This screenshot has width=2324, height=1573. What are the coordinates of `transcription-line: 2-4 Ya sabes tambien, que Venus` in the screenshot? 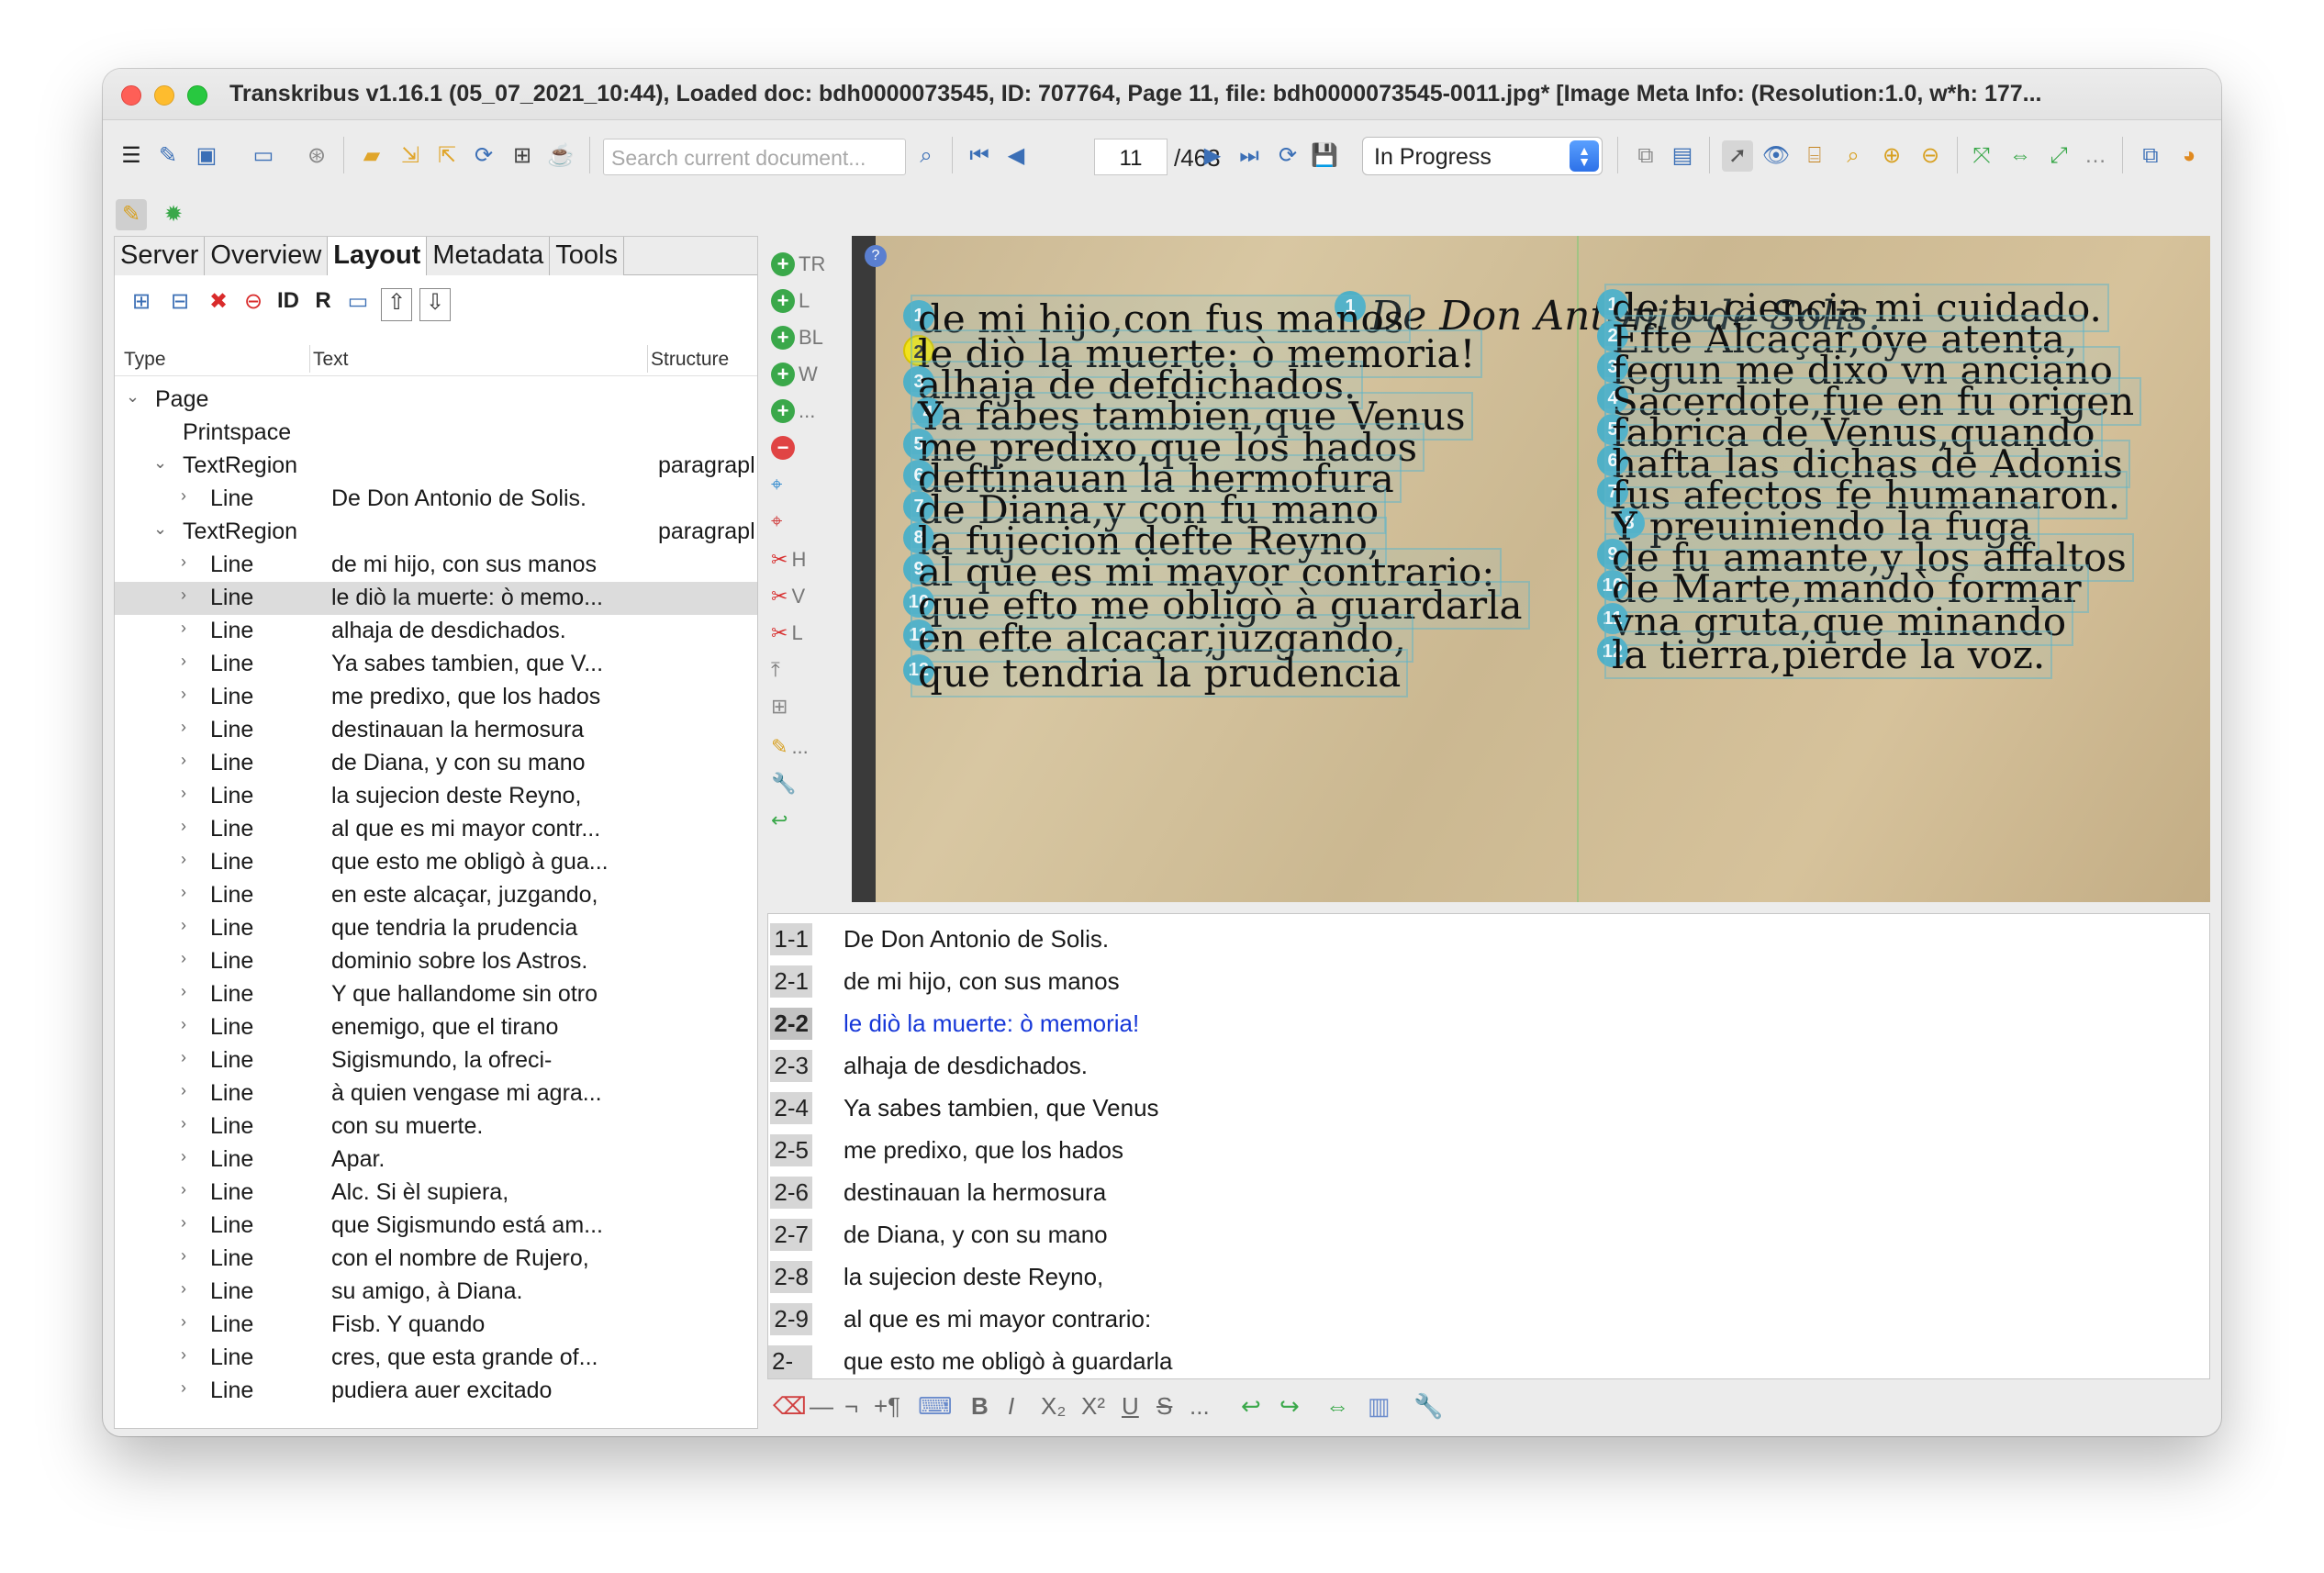 It's located at (1488, 1107).